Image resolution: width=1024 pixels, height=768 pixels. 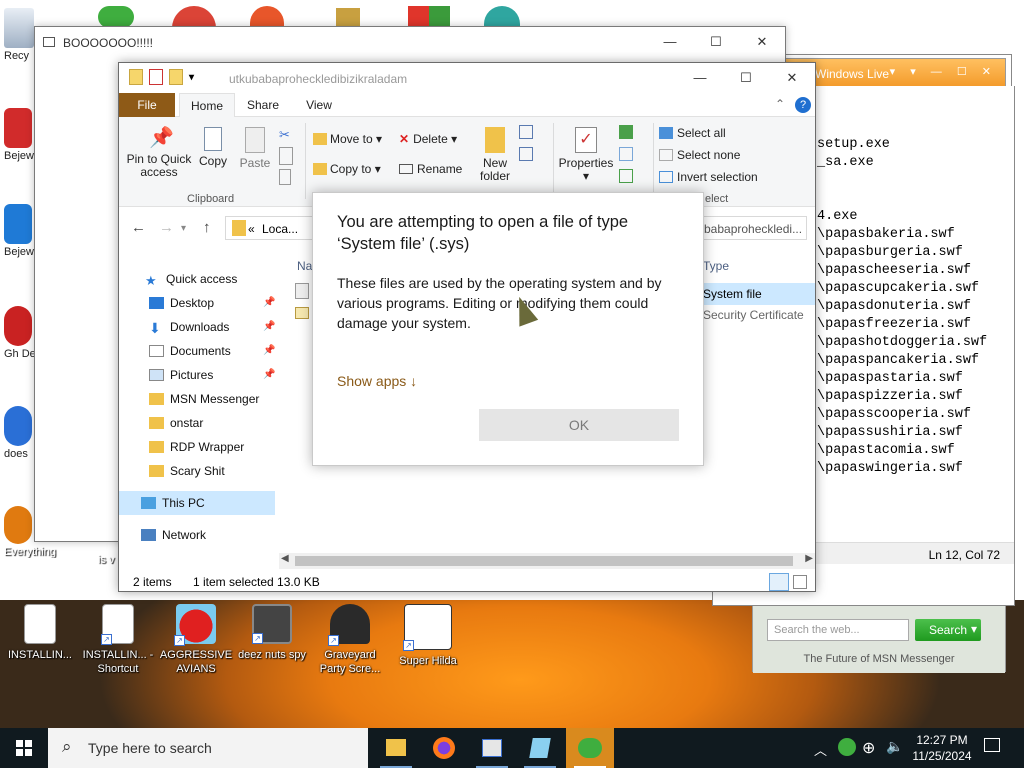 I want to click on desktop-icon-ghost: Gh De, so click(x=21, y=333).